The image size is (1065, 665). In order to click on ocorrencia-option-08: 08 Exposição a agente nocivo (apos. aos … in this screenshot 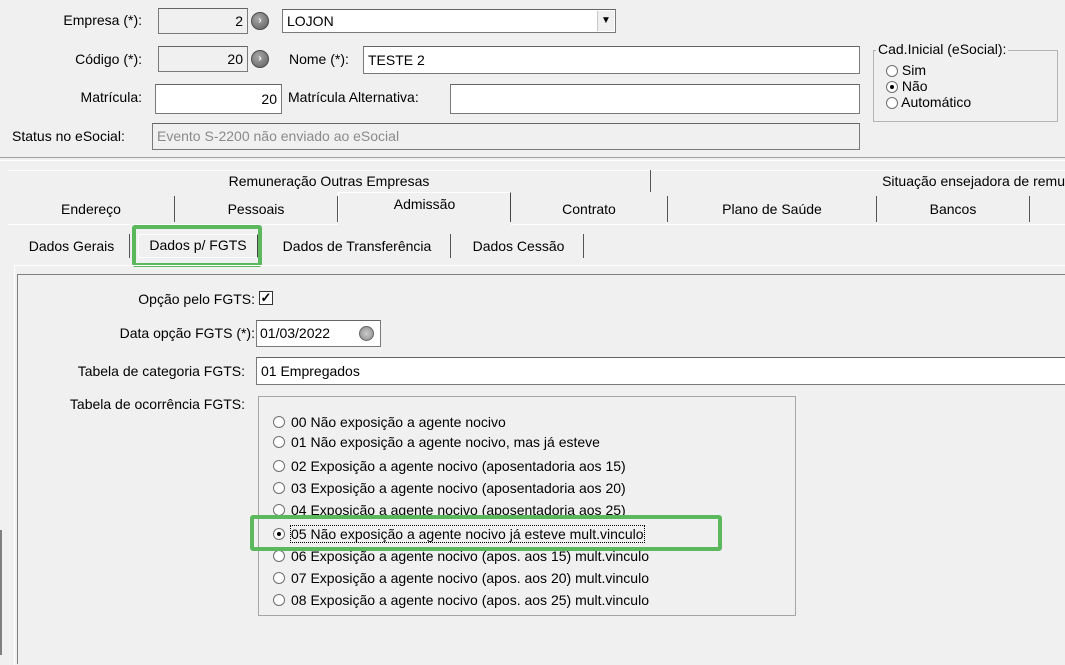, I will do `click(461, 600)`.